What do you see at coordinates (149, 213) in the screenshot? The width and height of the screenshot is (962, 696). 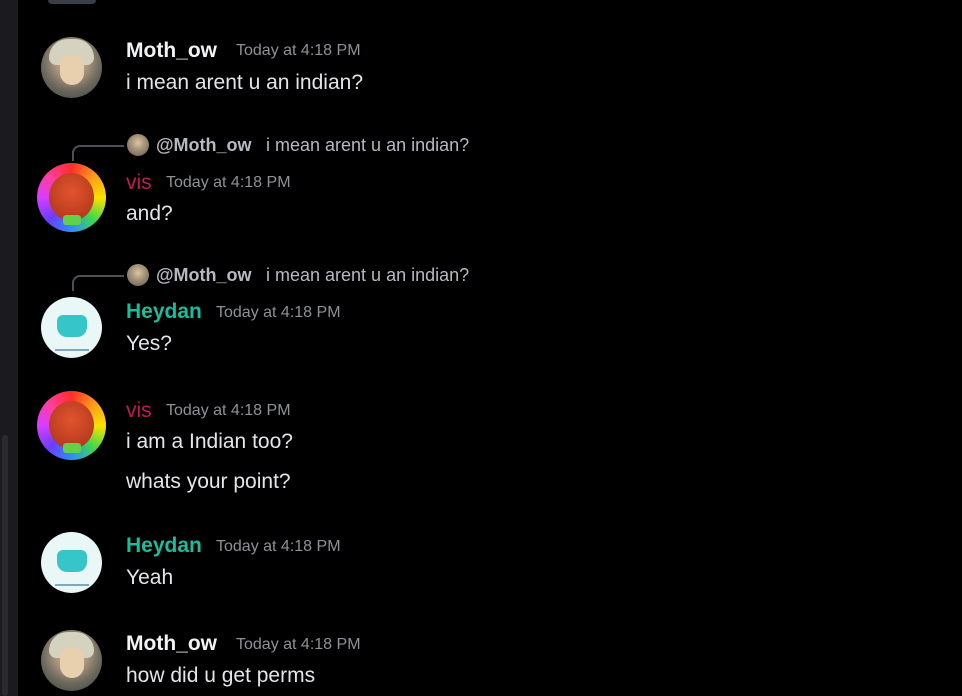 I see `message-text: and?` at bounding box center [149, 213].